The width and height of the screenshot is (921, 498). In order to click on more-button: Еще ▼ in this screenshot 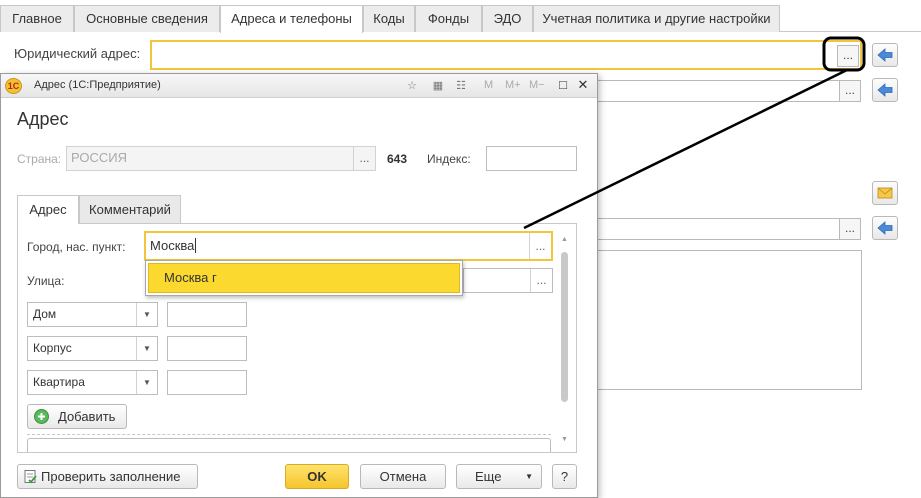, I will do `click(499, 476)`.